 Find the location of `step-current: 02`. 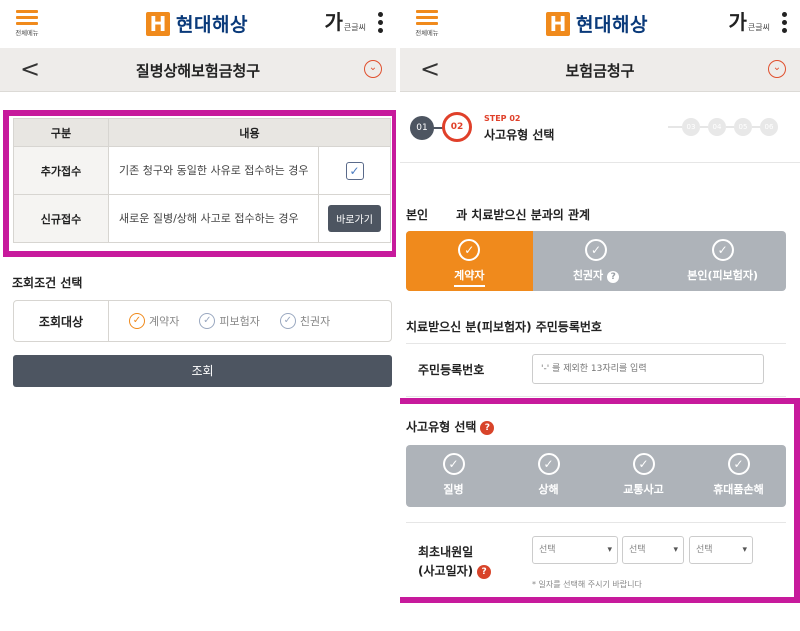

step-current: 02 is located at coordinates (457, 127).